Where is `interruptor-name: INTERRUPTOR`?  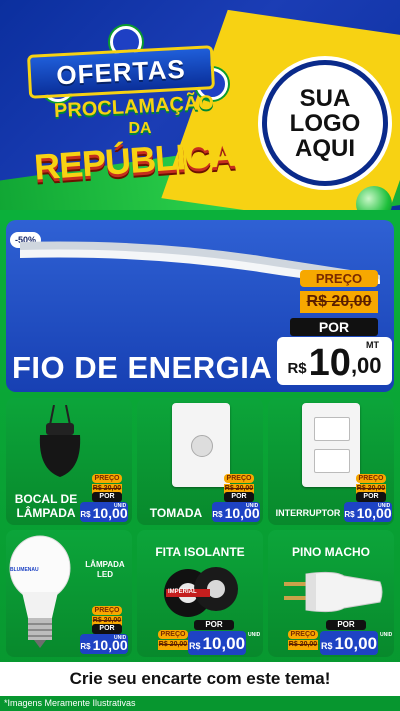
interruptor-name: INTERRUPTOR is located at coordinates (308, 513).